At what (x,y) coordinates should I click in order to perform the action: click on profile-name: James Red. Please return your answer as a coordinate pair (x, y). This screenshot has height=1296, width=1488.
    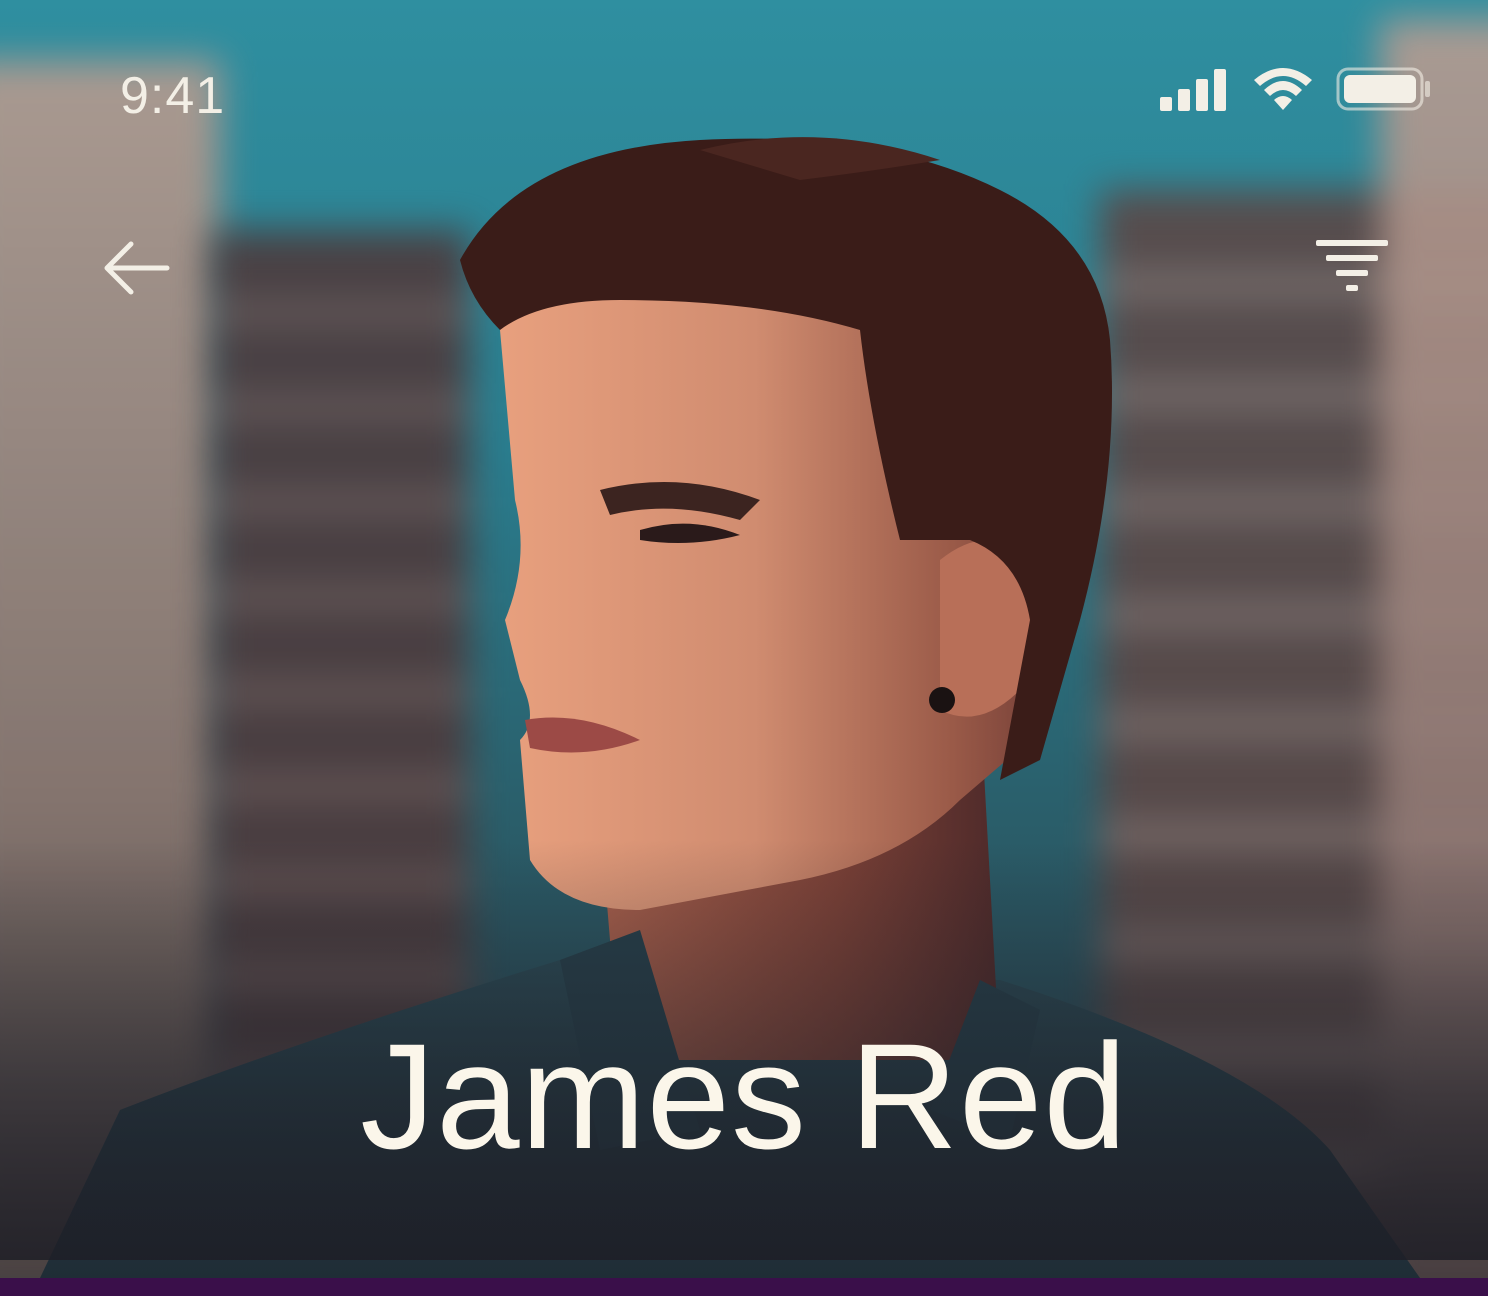
    Looking at the image, I should click on (744, 1096).